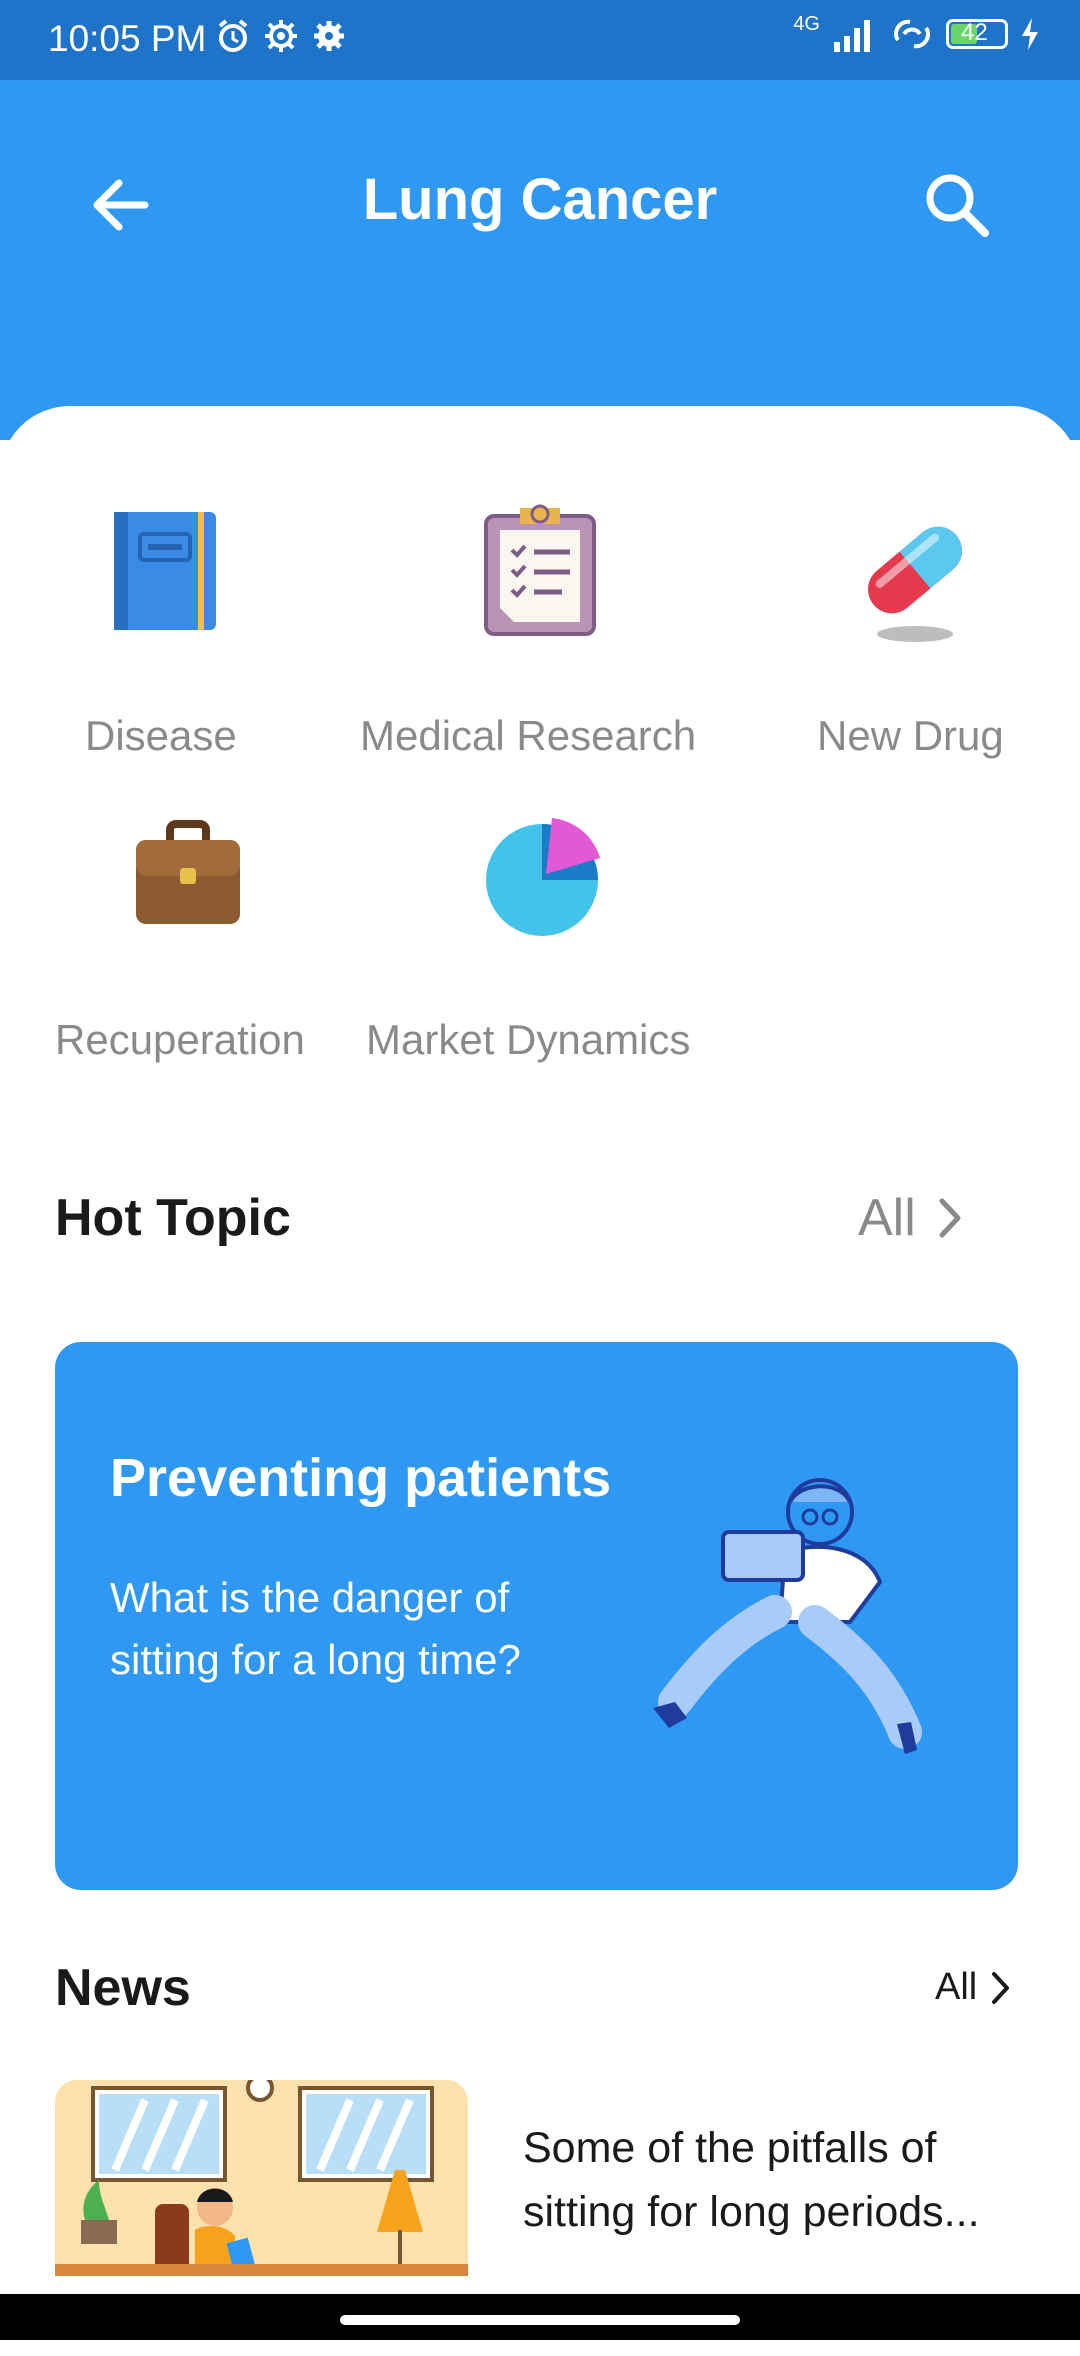  Describe the element at coordinates (127, 38) in the screenshot. I see `status-time: 10:05 PM` at that location.